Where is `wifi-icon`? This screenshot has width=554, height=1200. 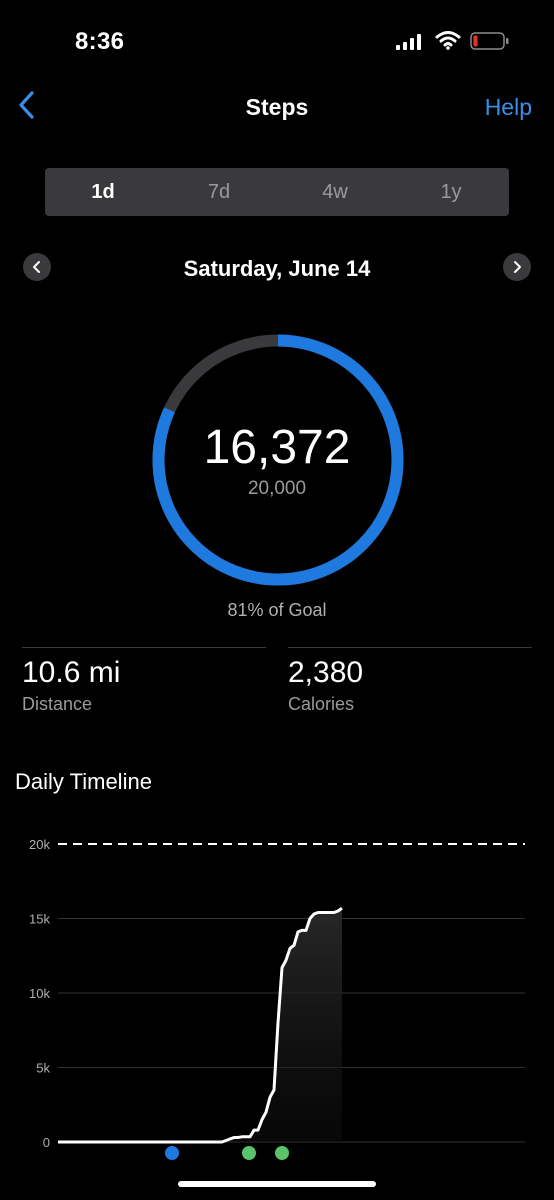
wifi-icon is located at coordinates (448, 40).